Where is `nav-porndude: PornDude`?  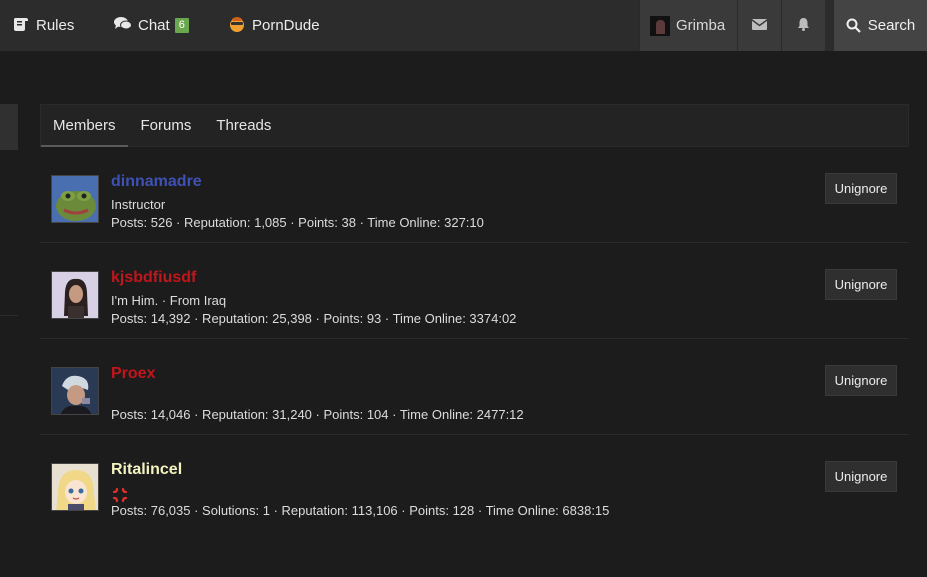
nav-porndude: PornDude is located at coordinates (274, 25).